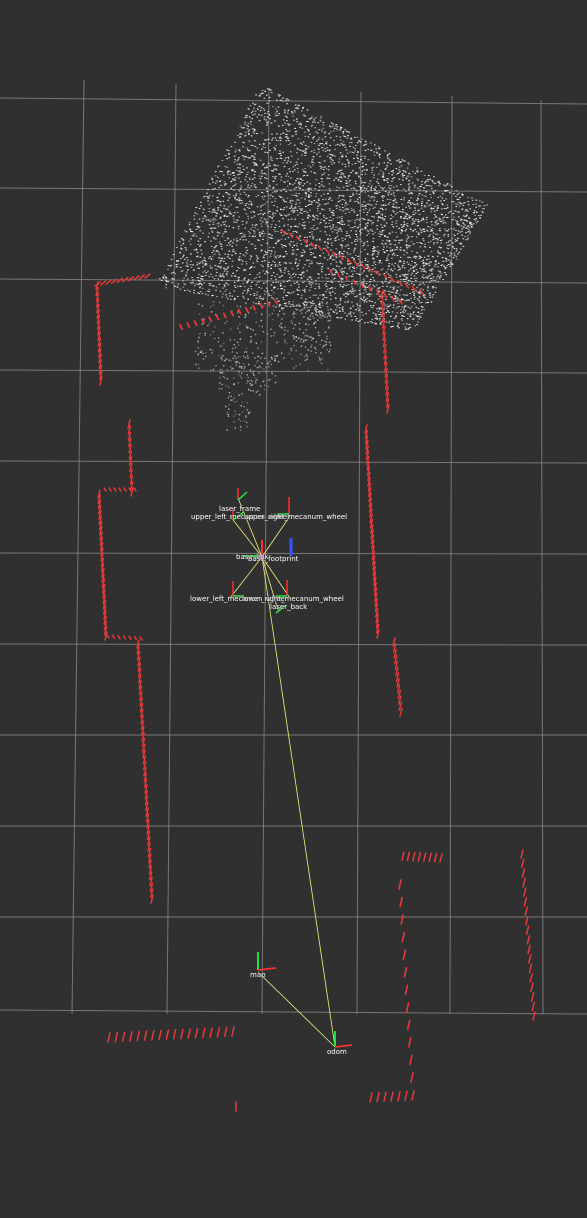 Image resolution: width=587 pixels, height=1218 pixels. What do you see at coordinates (289, 607) in the screenshot?
I see `tf-label-laser-back: laser_back` at bounding box center [289, 607].